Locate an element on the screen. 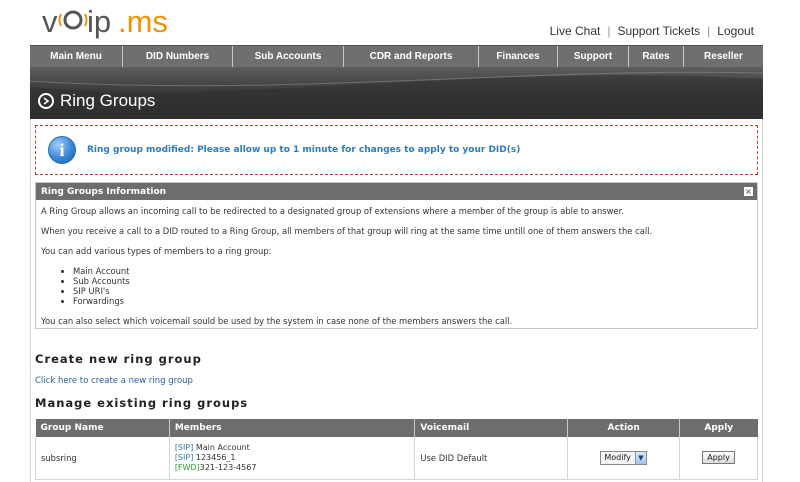 The width and height of the screenshot is (800, 482). list-item: Forwardings is located at coordinates (412, 301).